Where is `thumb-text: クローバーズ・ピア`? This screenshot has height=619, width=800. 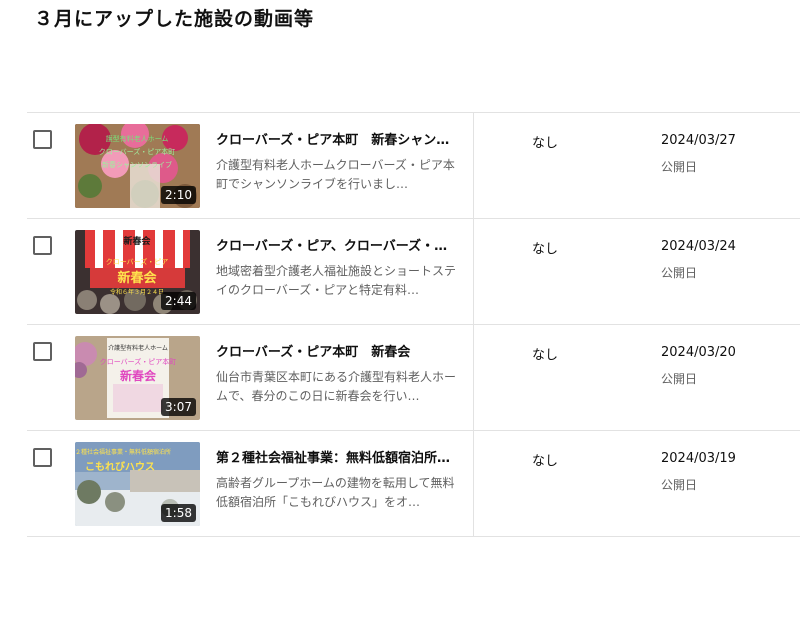 thumb-text: クローバーズ・ピア is located at coordinates (137, 261).